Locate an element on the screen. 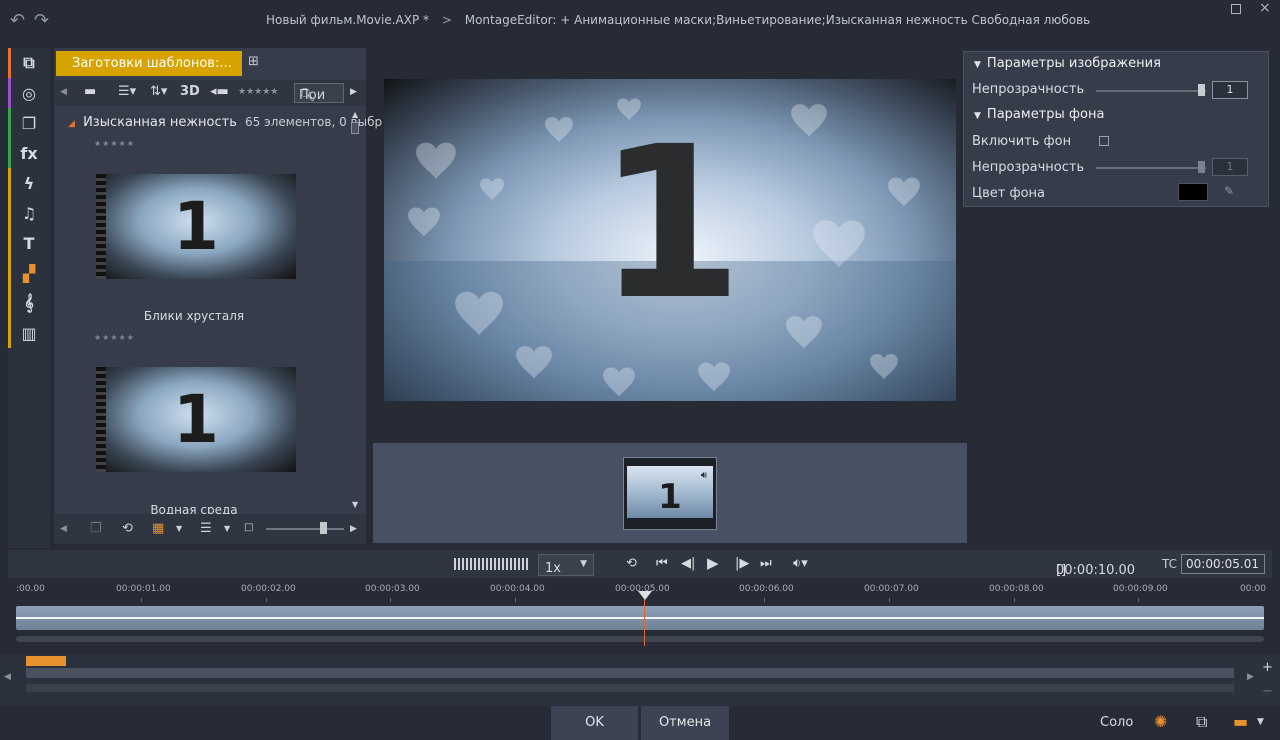 The image size is (1280, 740). clip-strip: 1 🔊︎ is located at coordinates (670, 493).